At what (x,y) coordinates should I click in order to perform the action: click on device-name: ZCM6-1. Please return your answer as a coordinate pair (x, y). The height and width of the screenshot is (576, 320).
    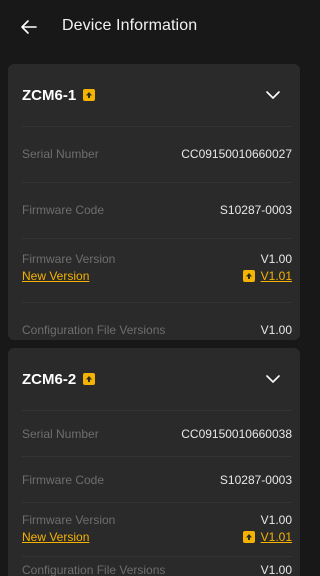
    Looking at the image, I should click on (49, 95).